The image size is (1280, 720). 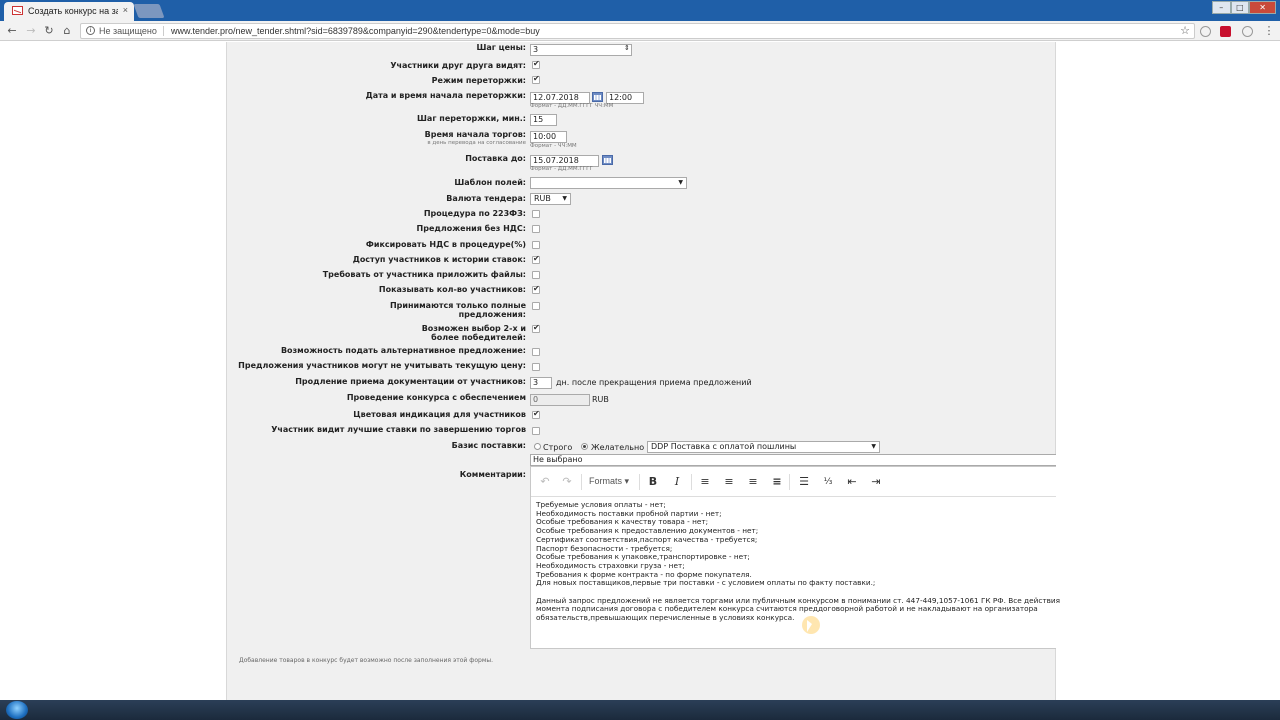 I want to click on rebid-mode-checkbox, so click(x=536, y=79).